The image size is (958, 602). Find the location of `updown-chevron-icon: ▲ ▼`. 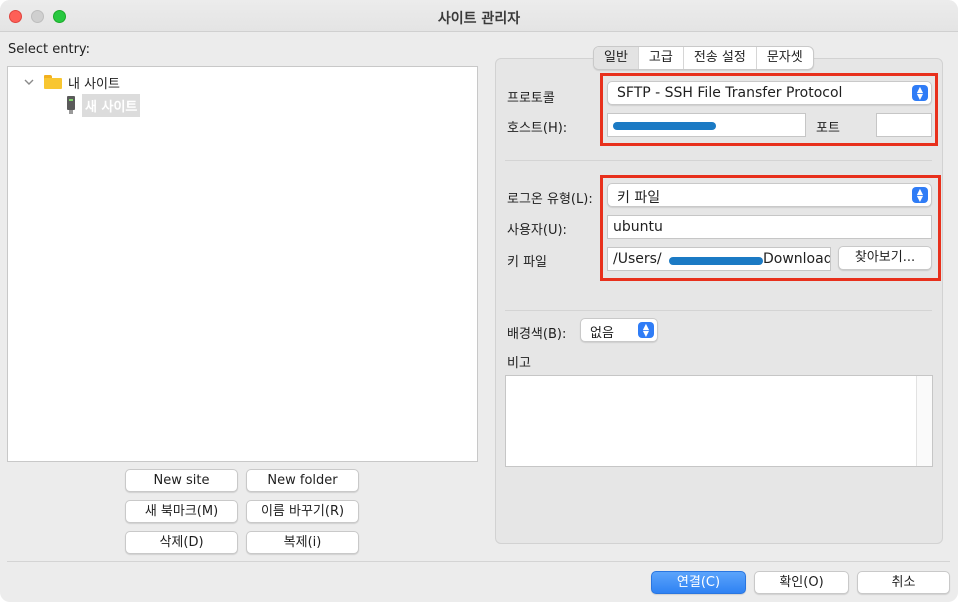

updown-chevron-icon: ▲ ▼ is located at coordinates (646, 330).